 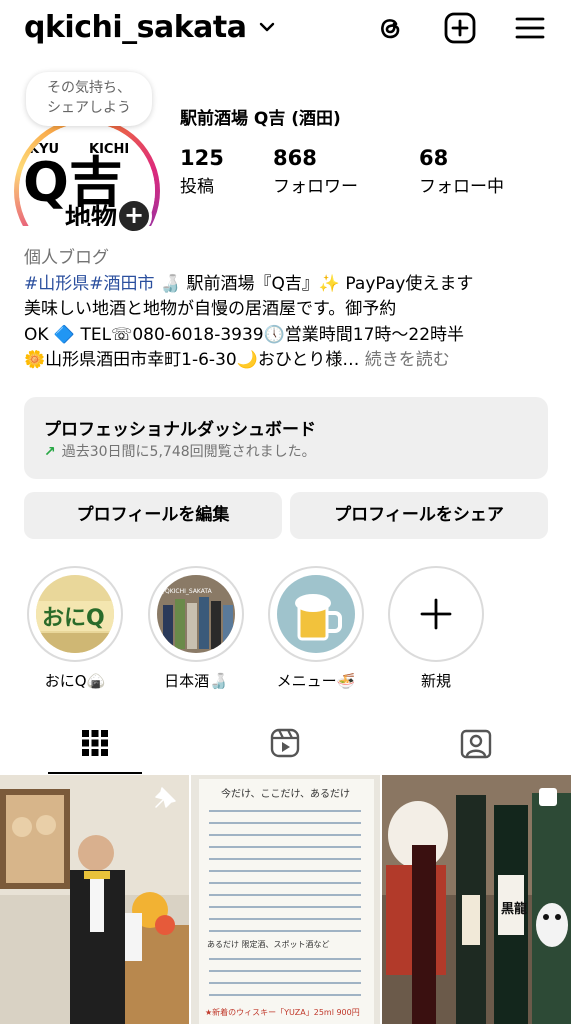 What do you see at coordinates (180, 430) in the screenshot?
I see `dashboard-title: プロフェッショナルダッシュボード` at bounding box center [180, 430].